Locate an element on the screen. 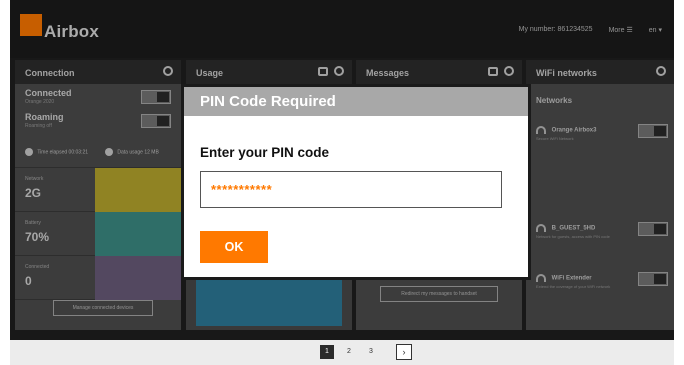 Image resolution: width=684 pixels, height=365 pixels. page-2-button: 2 is located at coordinates (349, 352).